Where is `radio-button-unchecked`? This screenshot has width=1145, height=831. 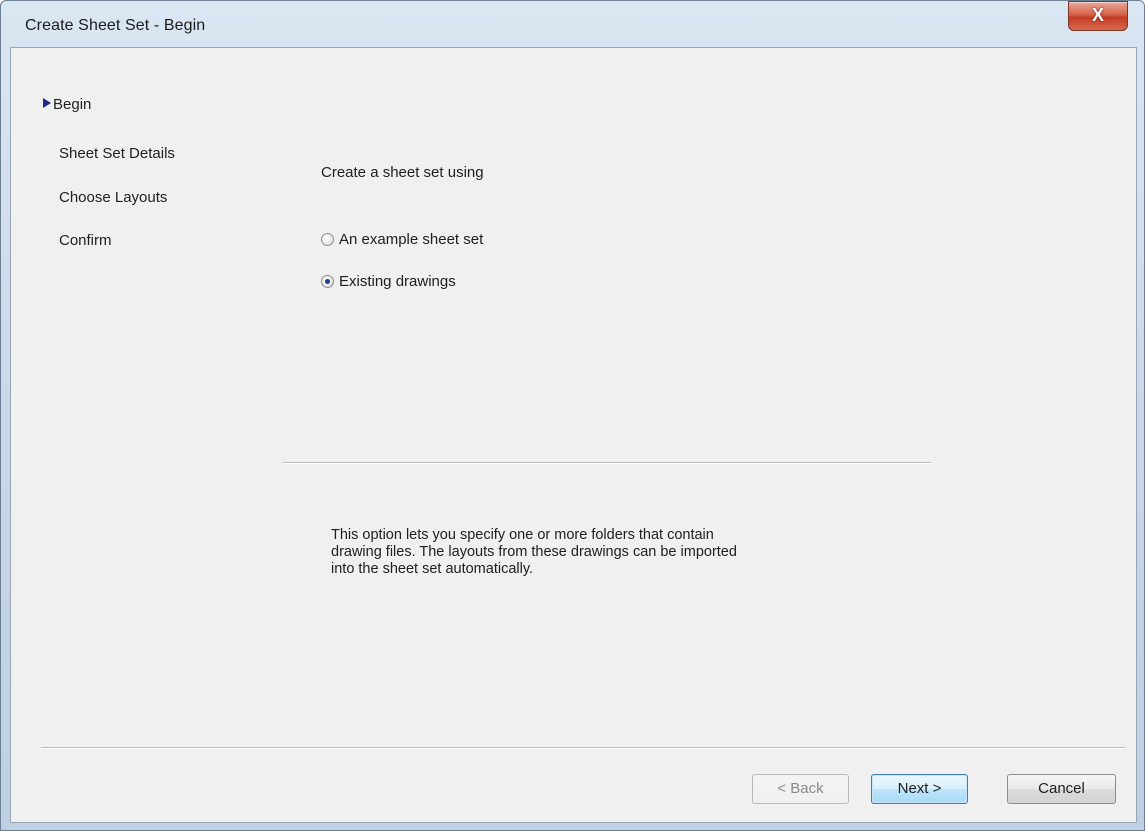 radio-button-unchecked is located at coordinates (327, 239).